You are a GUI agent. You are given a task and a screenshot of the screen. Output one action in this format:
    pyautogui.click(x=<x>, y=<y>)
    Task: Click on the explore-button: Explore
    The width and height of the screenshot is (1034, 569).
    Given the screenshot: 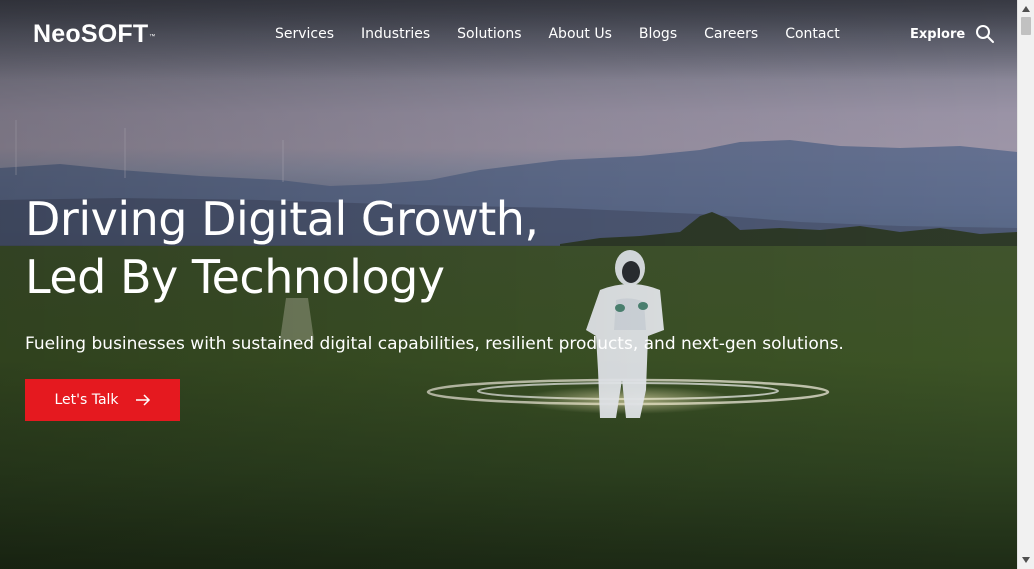 What is the action you would take?
    pyautogui.click(x=952, y=34)
    